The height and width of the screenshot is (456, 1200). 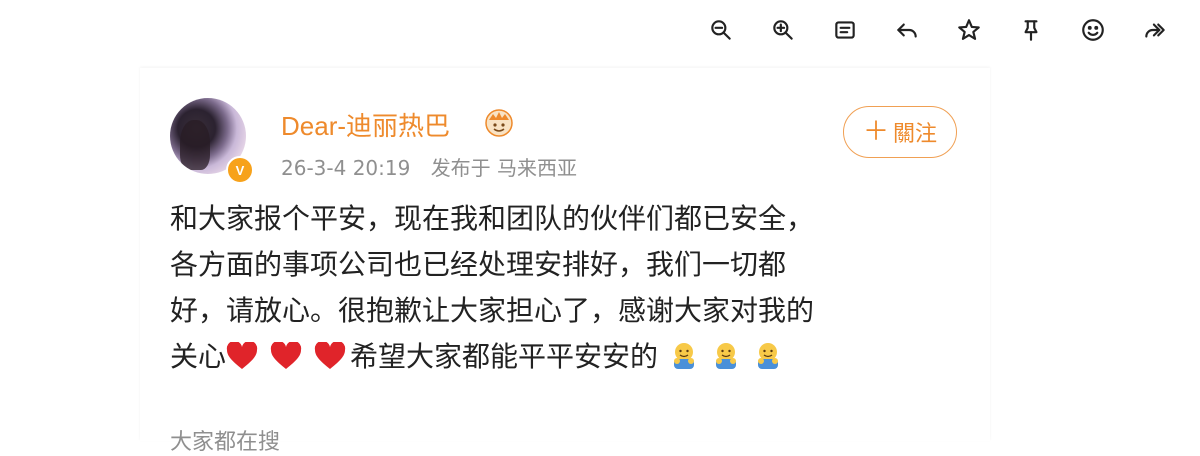 I want to click on post-meta: 26-3-4 20:19 发布于 马来西亚, so click(x=436, y=166).